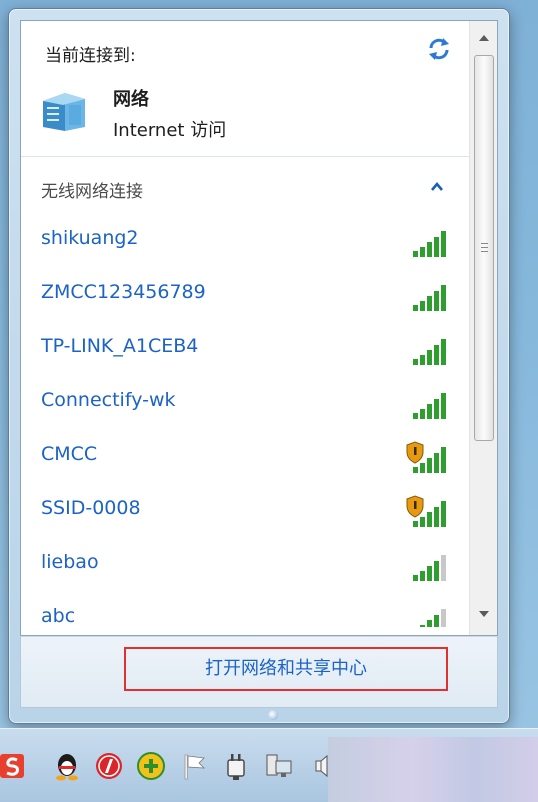 This screenshot has height=802, width=538. What do you see at coordinates (245, 350) in the screenshot?
I see `wireless-network-item: TP-LINK_A1CEB4` at bounding box center [245, 350].